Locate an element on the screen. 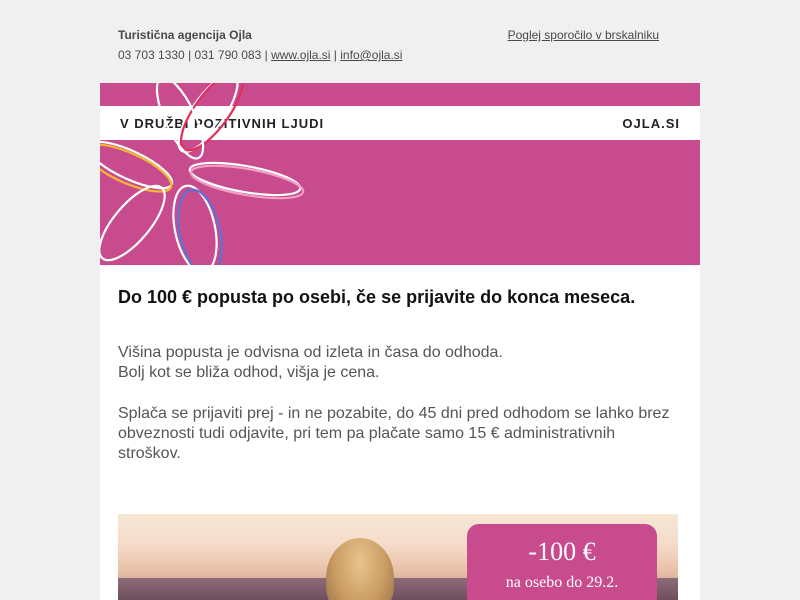 This screenshot has width=800, height=600. photo-person is located at coordinates (360, 569).